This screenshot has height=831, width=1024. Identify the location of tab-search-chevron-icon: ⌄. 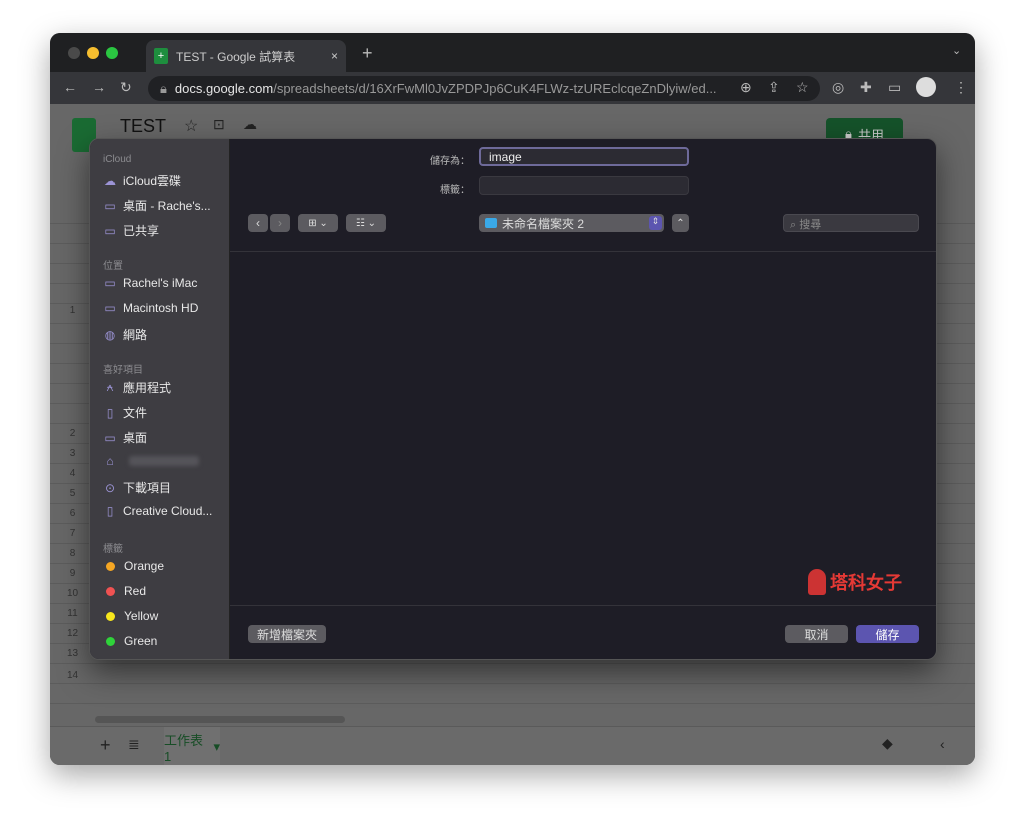
(956, 50).